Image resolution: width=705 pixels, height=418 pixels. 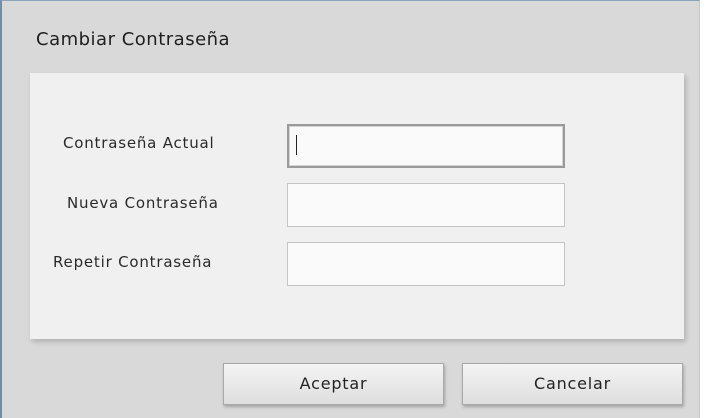 What do you see at coordinates (143, 203) in the screenshot?
I see `new-password-label: Nueva Contraseña` at bounding box center [143, 203].